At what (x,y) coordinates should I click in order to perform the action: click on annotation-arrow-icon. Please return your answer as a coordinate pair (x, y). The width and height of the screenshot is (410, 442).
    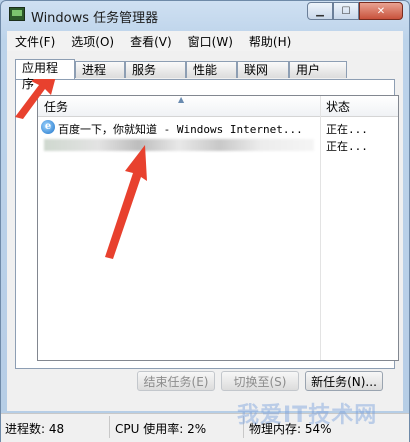
    Looking at the image, I should click on (126, 202).